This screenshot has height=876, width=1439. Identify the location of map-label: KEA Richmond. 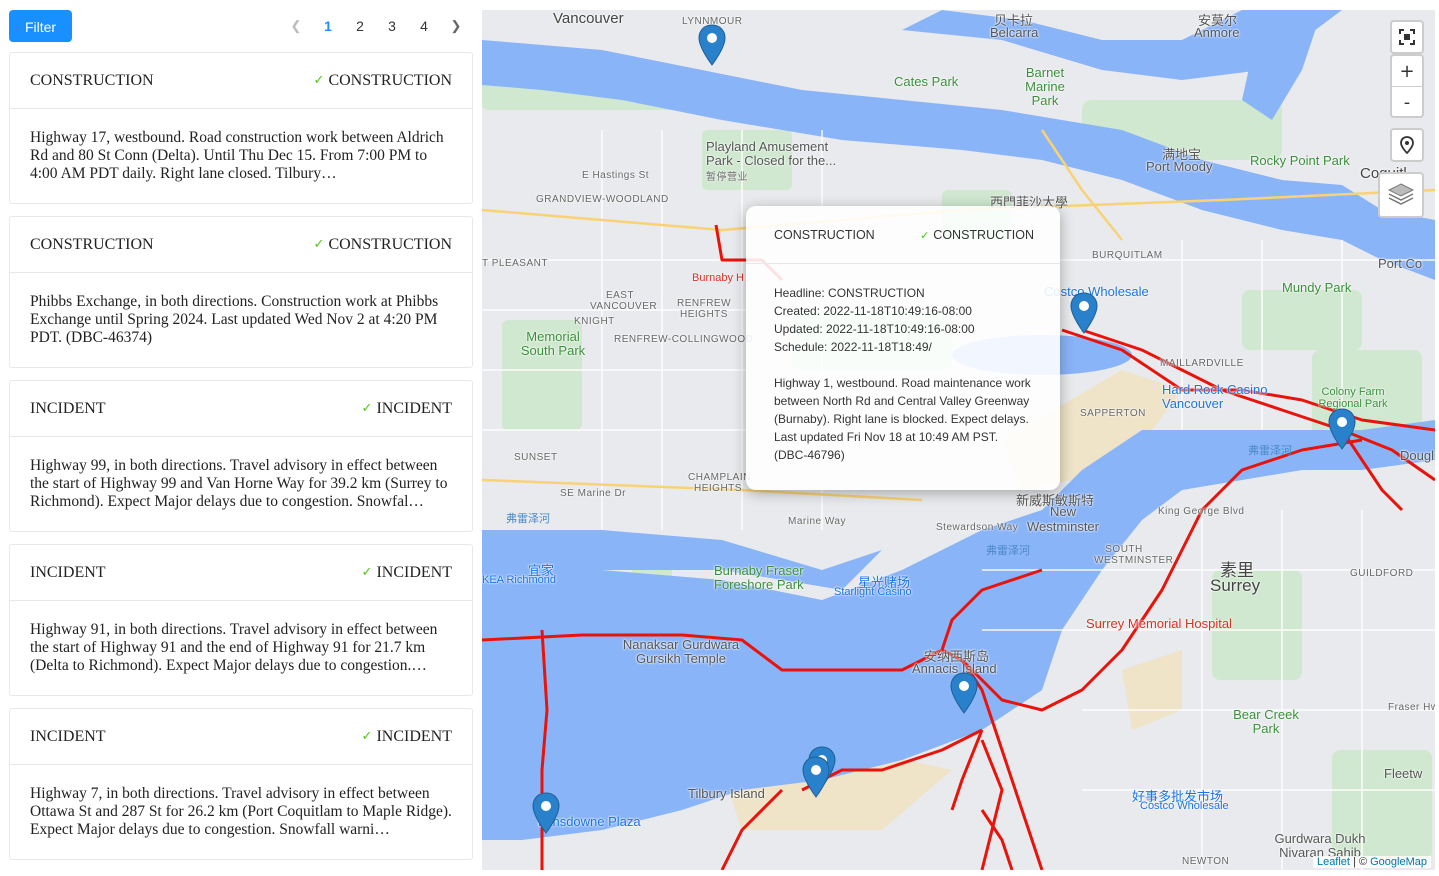
(519, 580).